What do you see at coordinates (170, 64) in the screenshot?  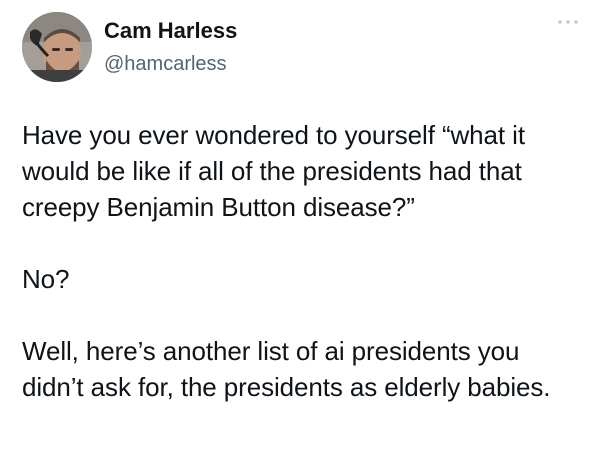 I see `user-handle: @hamcarless` at bounding box center [170, 64].